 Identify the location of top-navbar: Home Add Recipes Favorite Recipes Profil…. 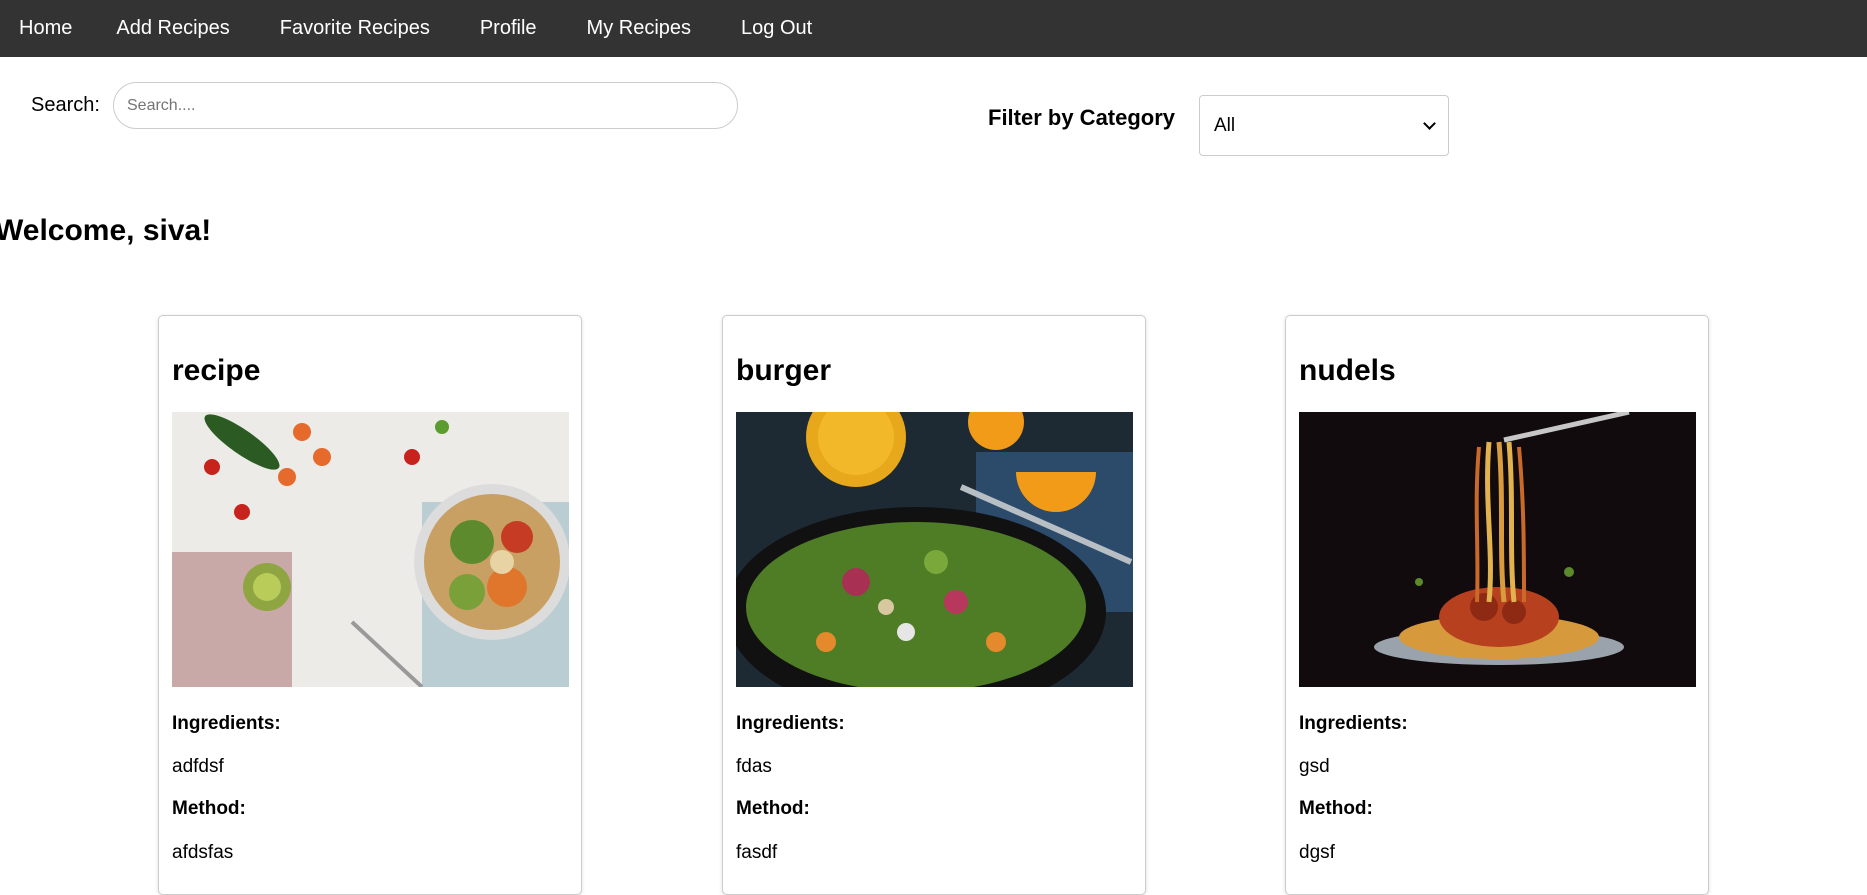
(933, 28).